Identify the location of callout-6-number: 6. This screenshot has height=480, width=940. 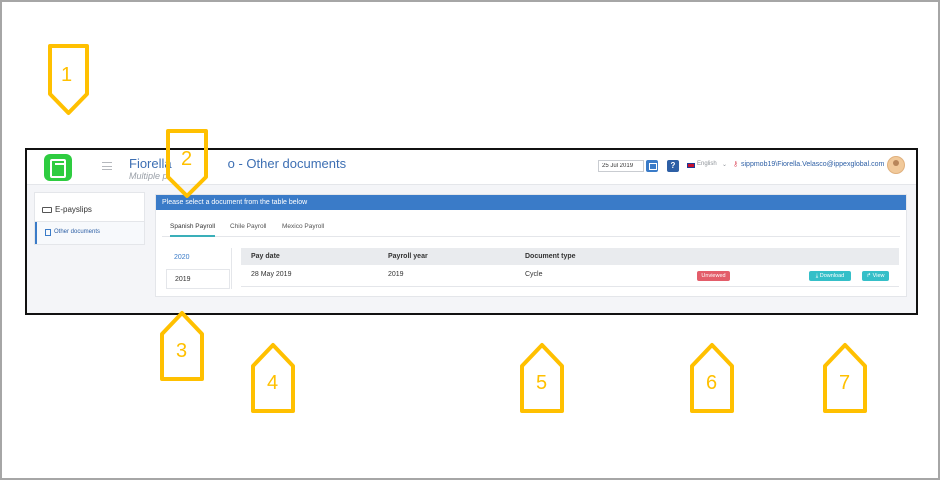
(712, 383).